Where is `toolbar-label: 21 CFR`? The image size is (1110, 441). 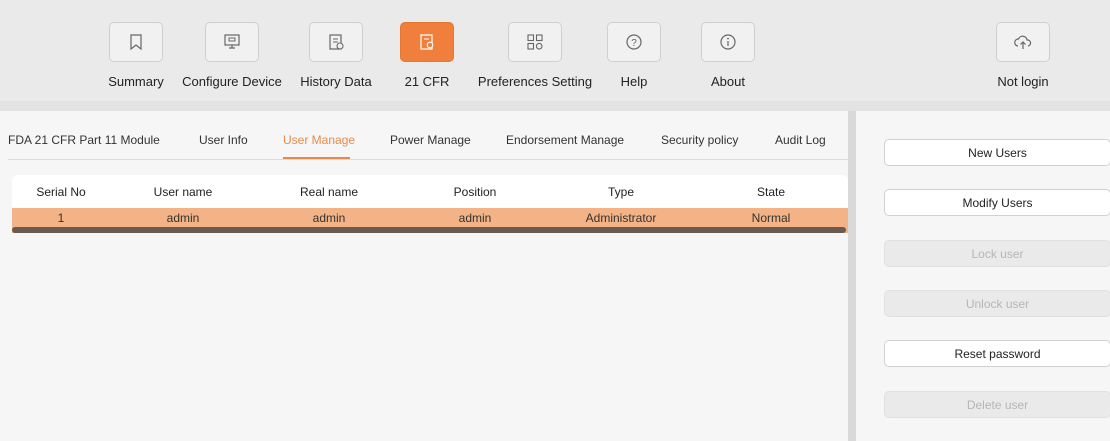
toolbar-label: 21 CFR is located at coordinates (427, 81).